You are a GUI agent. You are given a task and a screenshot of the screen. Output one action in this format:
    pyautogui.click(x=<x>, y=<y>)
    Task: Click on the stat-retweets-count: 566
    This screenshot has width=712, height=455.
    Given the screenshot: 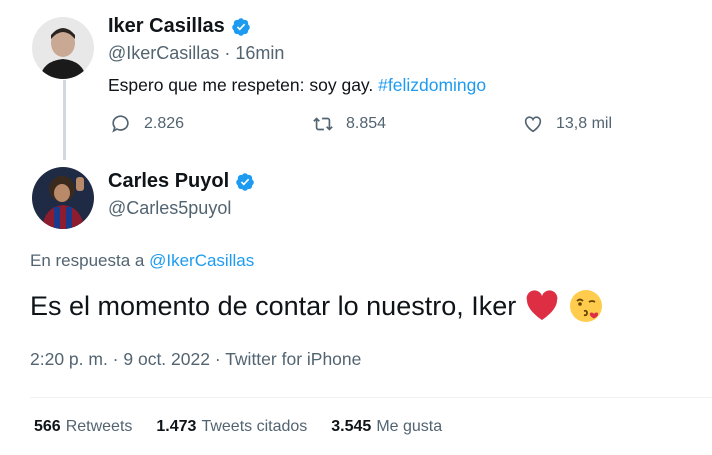 What is the action you would take?
    pyautogui.click(x=47, y=426)
    